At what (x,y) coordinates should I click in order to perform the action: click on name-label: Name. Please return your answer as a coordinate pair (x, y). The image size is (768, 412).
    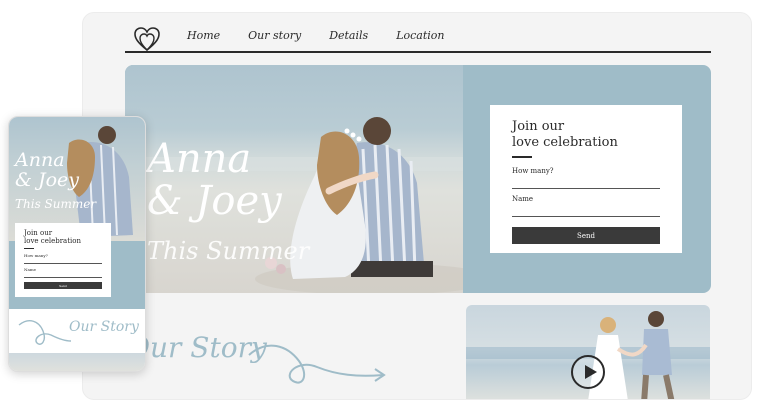
    Looking at the image, I should click on (523, 199).